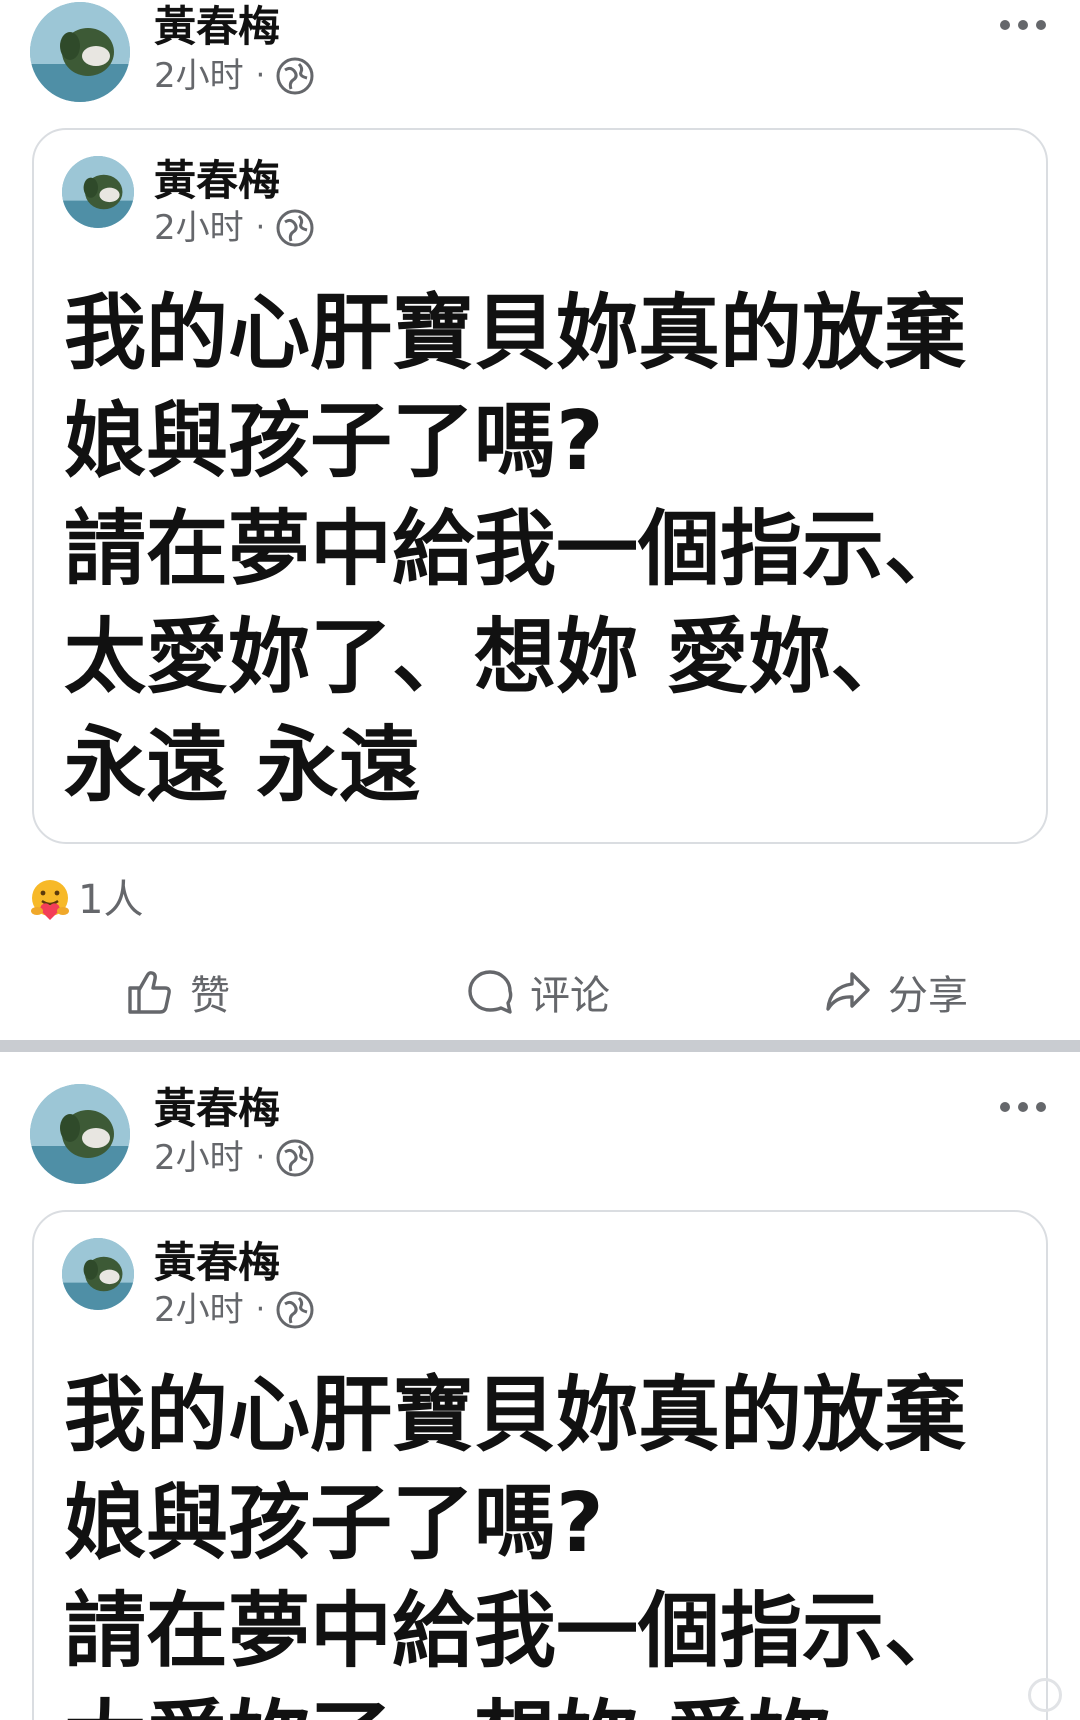 The width and height of the screenshot is (1080, 1720). I want to click on comment-button: 评论, so click(537, 992).